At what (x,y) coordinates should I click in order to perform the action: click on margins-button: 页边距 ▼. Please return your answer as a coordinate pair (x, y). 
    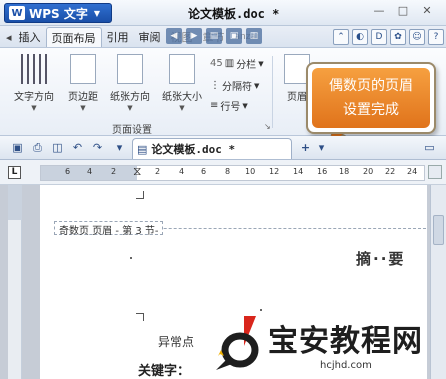
    Looking at the image, I should click on (83, 83).